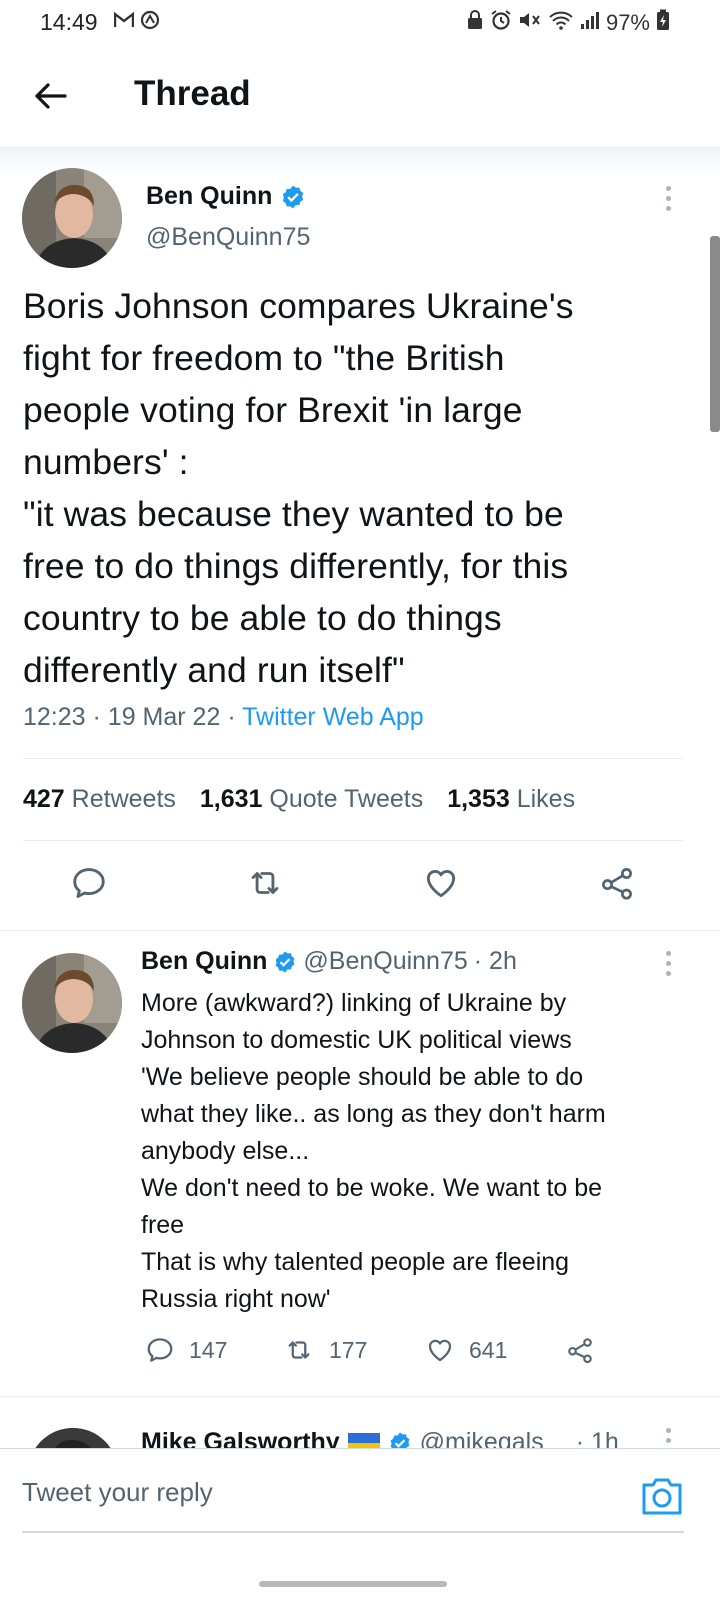 Image resolution: width=720 pixels, height=1600 pixels. I want to click on reply-count: 147, so click(208, 1349).